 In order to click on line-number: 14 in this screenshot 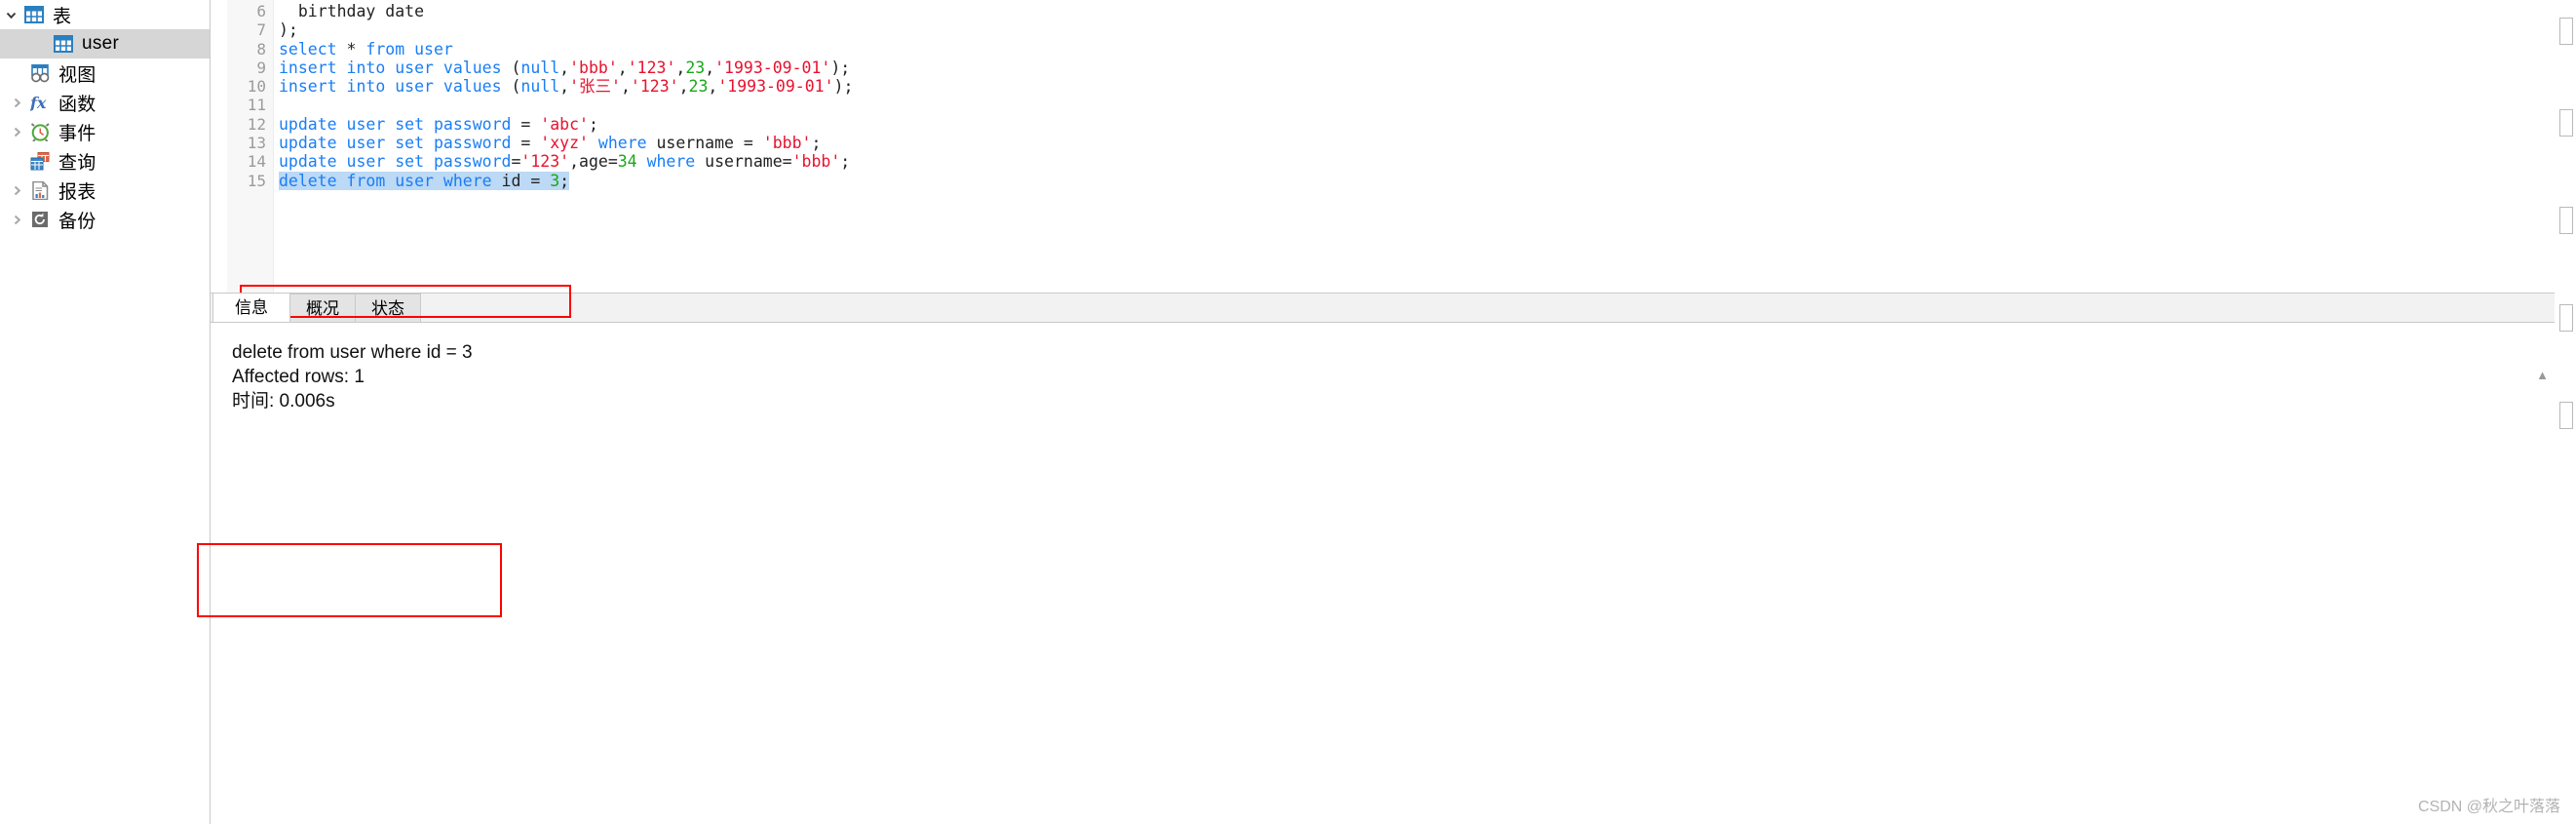, I will do `click(256, 162)`.